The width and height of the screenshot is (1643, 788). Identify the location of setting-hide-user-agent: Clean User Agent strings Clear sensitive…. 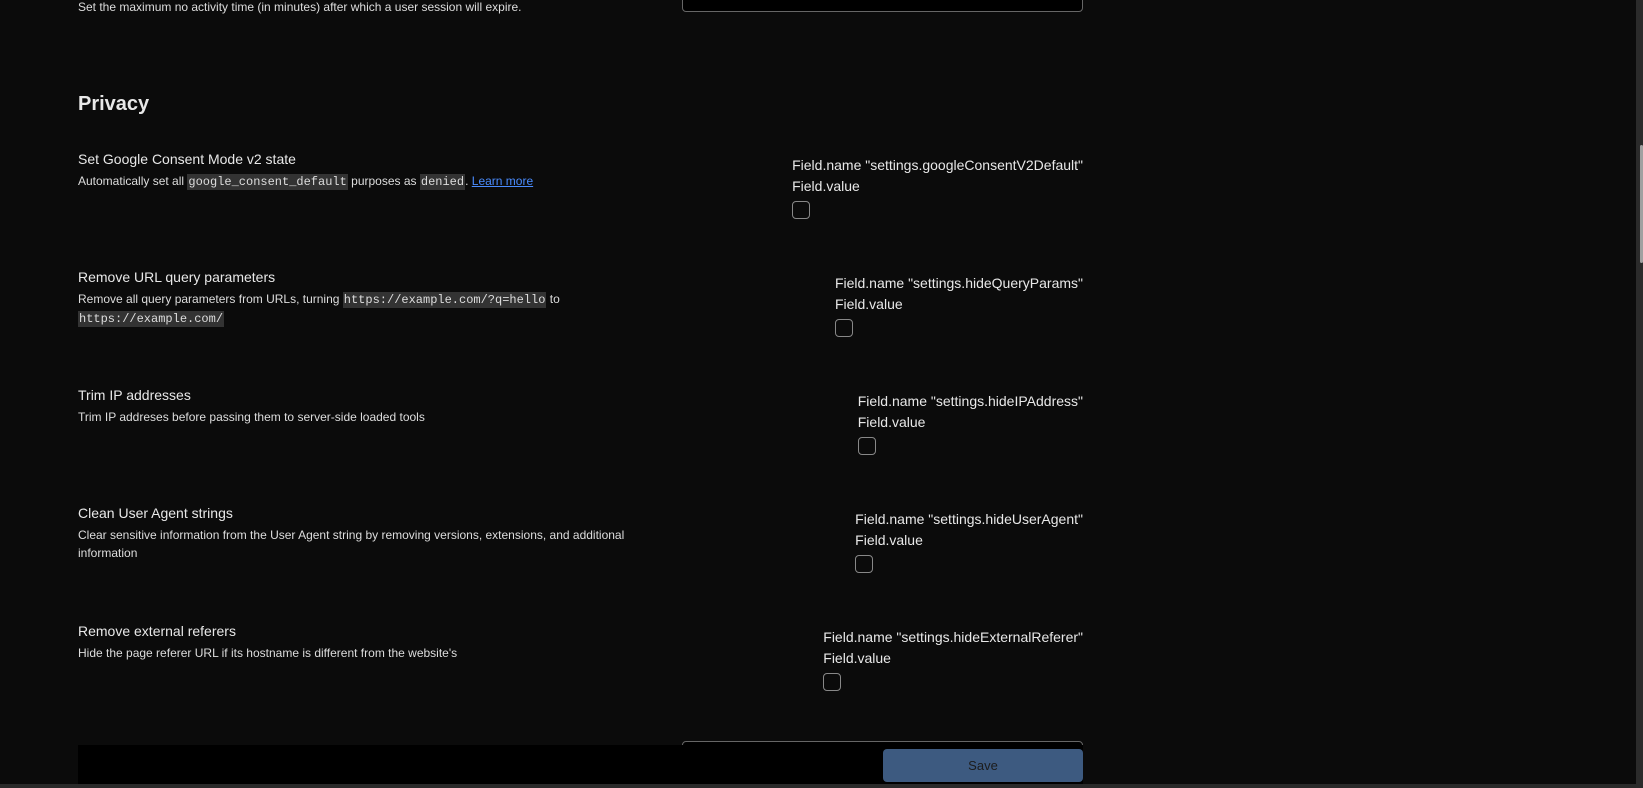
(550, 560).